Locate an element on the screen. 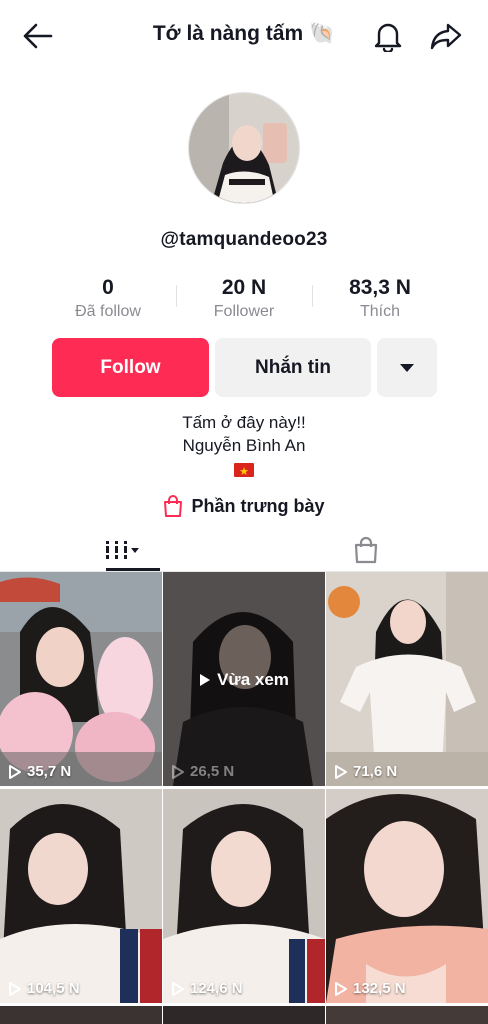  follow-button: Follow is located at coordinates (130, 367).